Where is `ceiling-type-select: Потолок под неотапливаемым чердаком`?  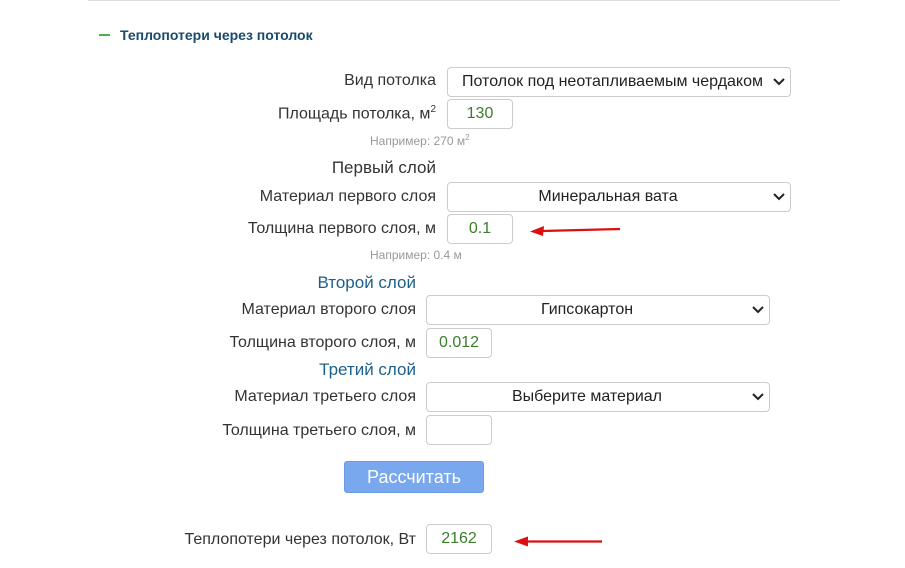 ceiling-type-select: Потолок под неотапливаемым чердаком is located at coordinates (619, 82).